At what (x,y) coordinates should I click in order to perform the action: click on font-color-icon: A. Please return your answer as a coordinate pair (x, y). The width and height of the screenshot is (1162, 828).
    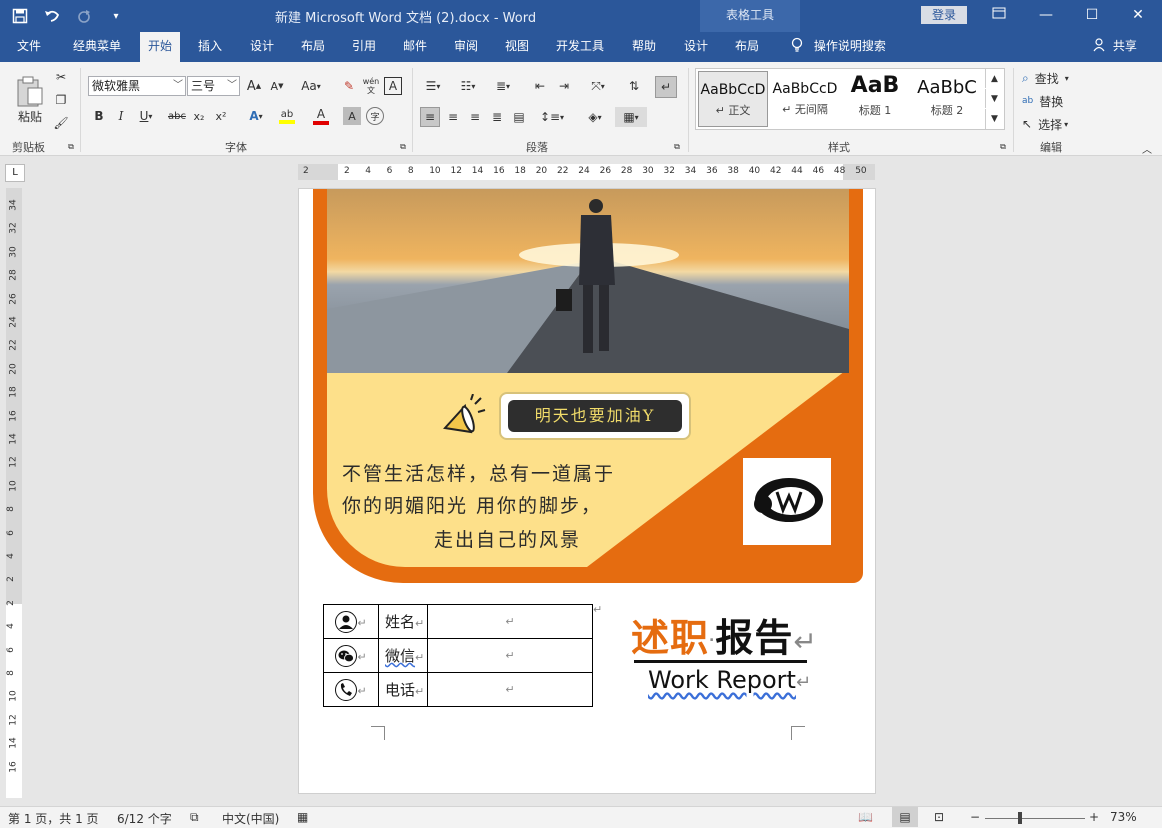
    Looking at the image, I should click on (321, 116).